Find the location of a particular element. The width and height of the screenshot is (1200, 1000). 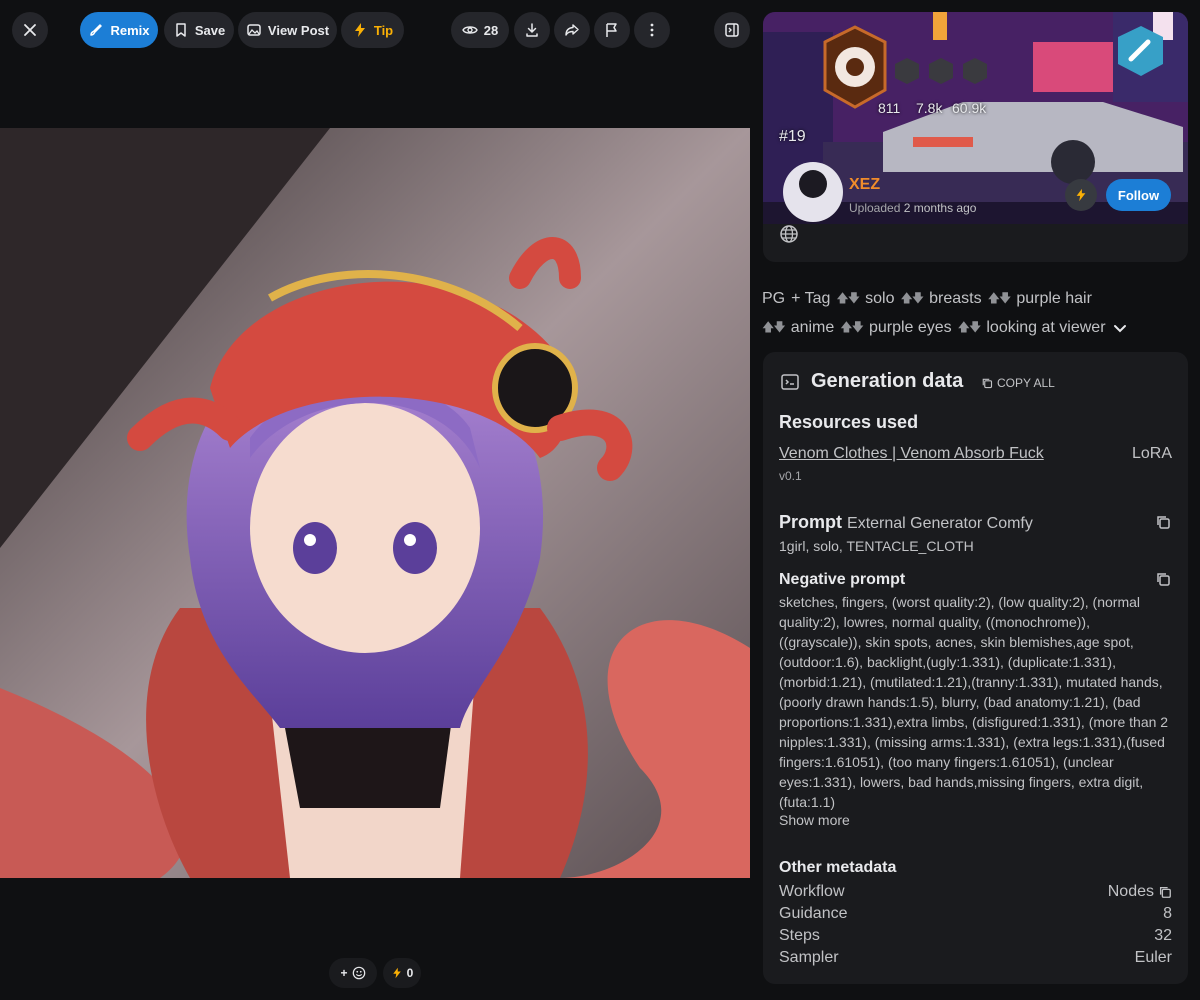

view-post-button: View Post is located at coordinates (287, 30).